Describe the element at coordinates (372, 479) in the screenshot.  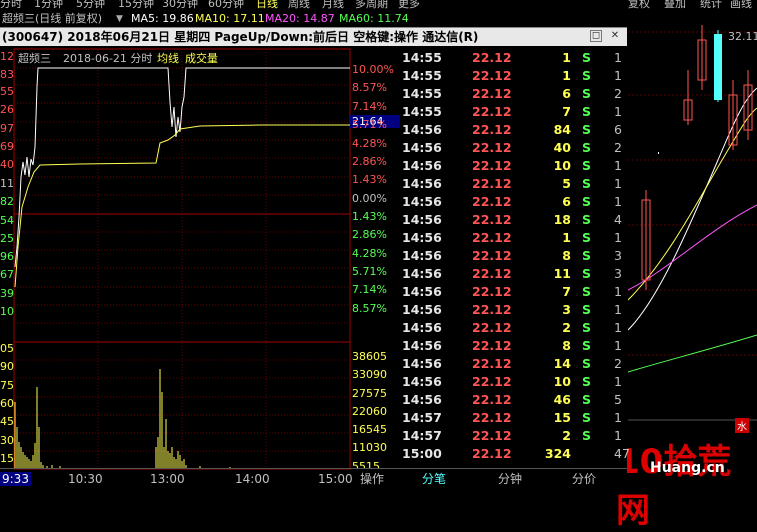
I see `tab-operate: 操作` at that location.